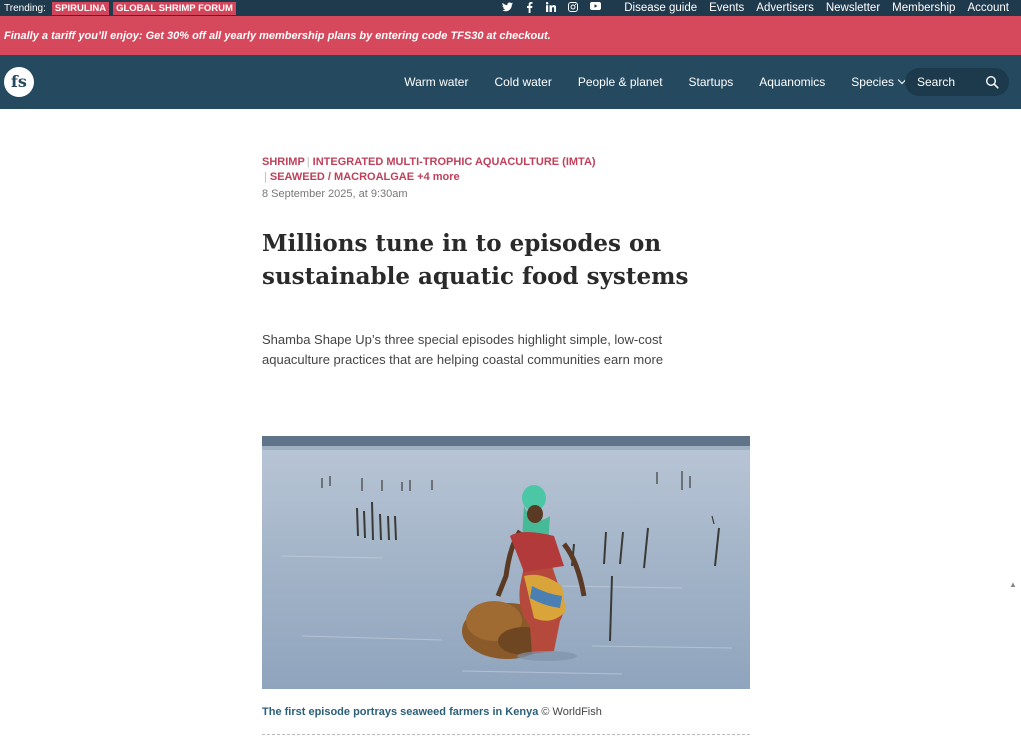 This screenshot has height=751, width=1021. I want to click on link-newsletter: Newsletter, so click(853, 8).